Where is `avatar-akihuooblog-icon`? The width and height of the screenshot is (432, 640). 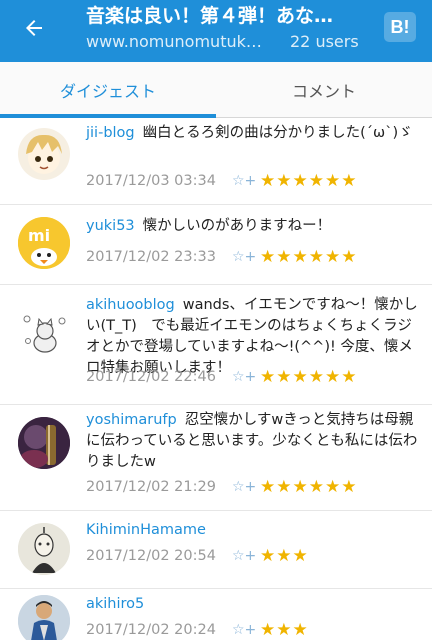 avatar-akihuooblog-icon is located at coordinates (44, 333).